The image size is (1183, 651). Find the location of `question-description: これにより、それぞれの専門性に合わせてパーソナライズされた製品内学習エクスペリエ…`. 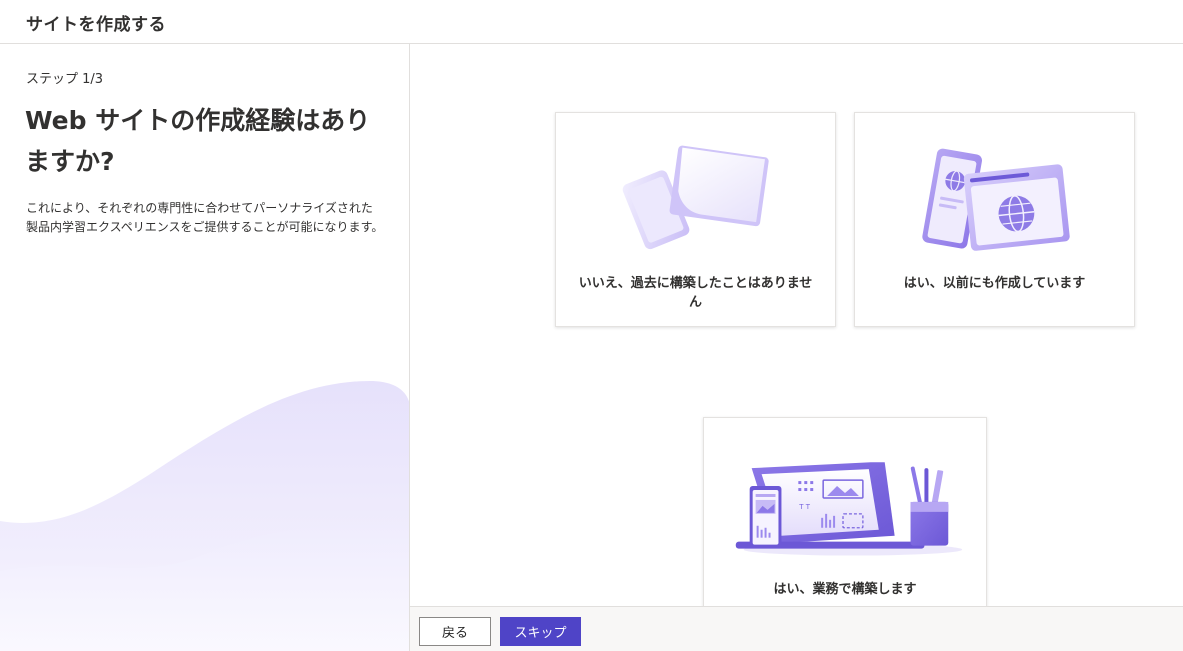

question-description: これにより、それぞれの専門性に合わせてパーソナライズされた製品内学習エクスペリエ… is located at coordinates (205, 217).